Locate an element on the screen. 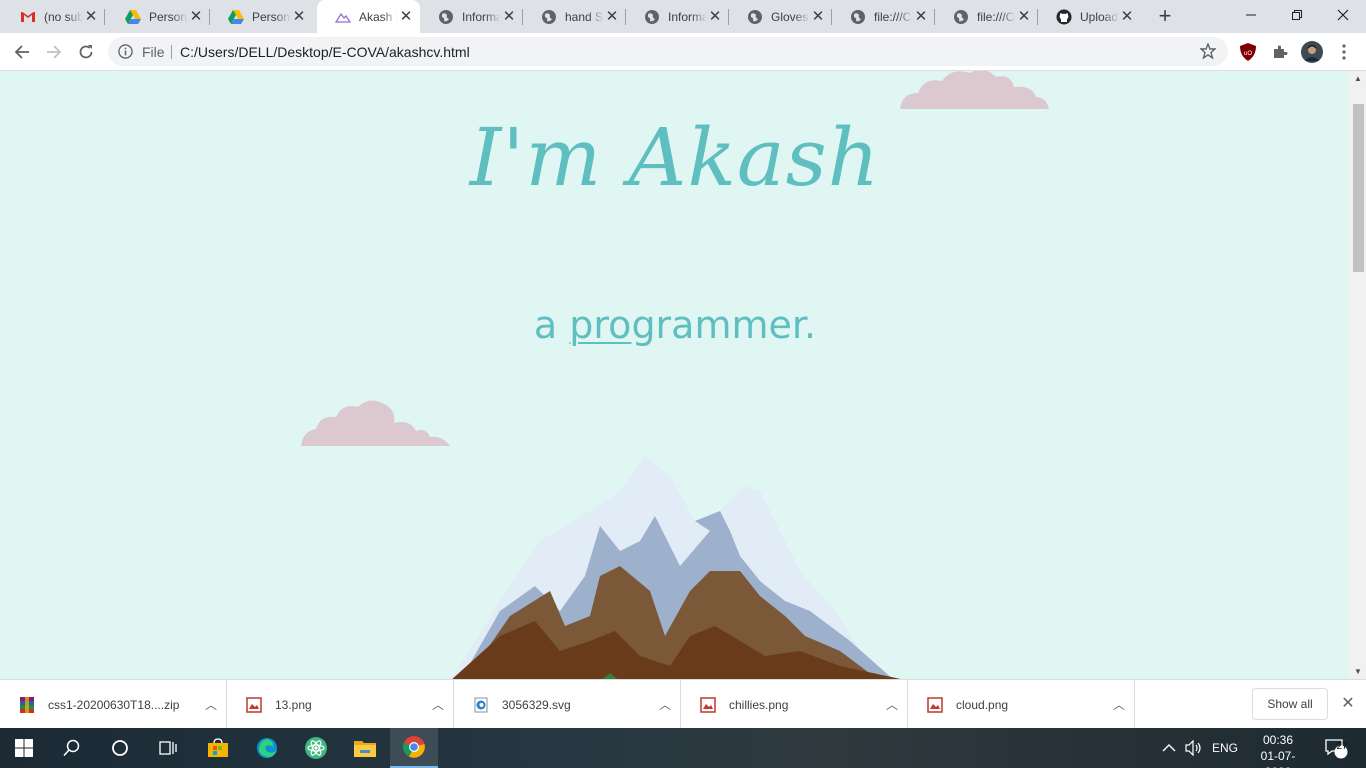 The image size is (1366, 768). edge-browser-icon is located at coordinates (267, 748).